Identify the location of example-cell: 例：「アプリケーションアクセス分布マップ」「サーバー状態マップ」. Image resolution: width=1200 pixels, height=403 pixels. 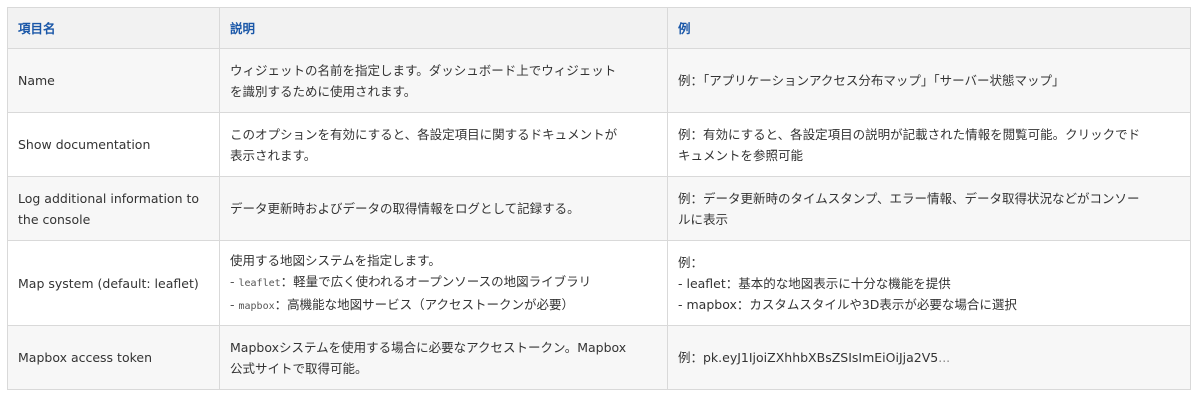
(929, 80).